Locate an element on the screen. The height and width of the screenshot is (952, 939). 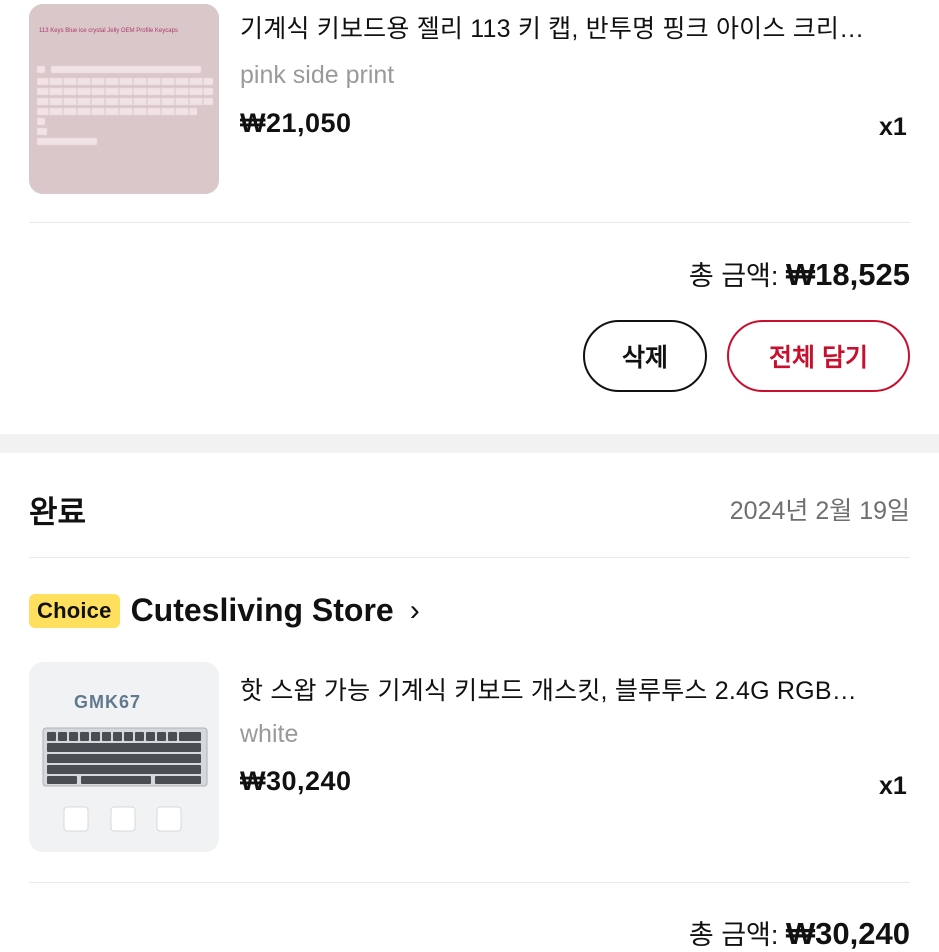
product-price: ₩30,240 is located at coordinates (296, 781).